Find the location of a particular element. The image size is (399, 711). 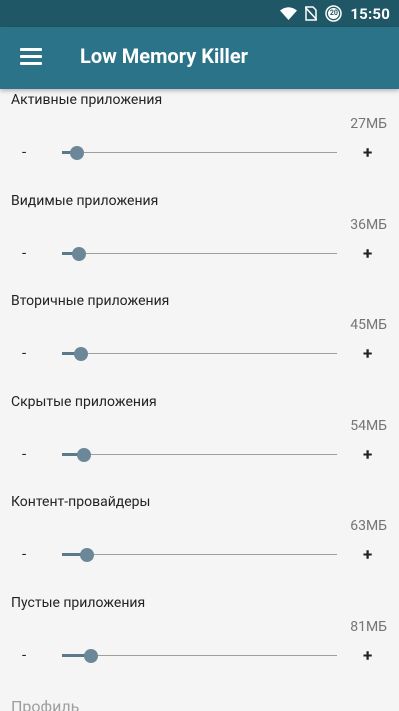

battery-level: 20 is located at coordinates (333, 13).